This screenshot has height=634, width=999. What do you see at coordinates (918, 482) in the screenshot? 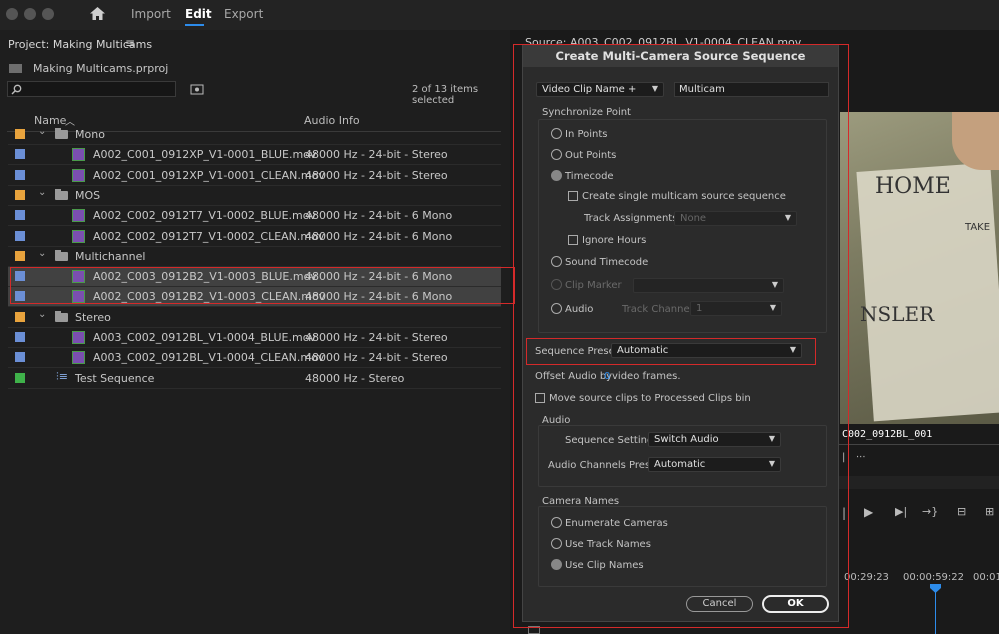
I see `timeline-ruler` at bounding box center [918, 482].